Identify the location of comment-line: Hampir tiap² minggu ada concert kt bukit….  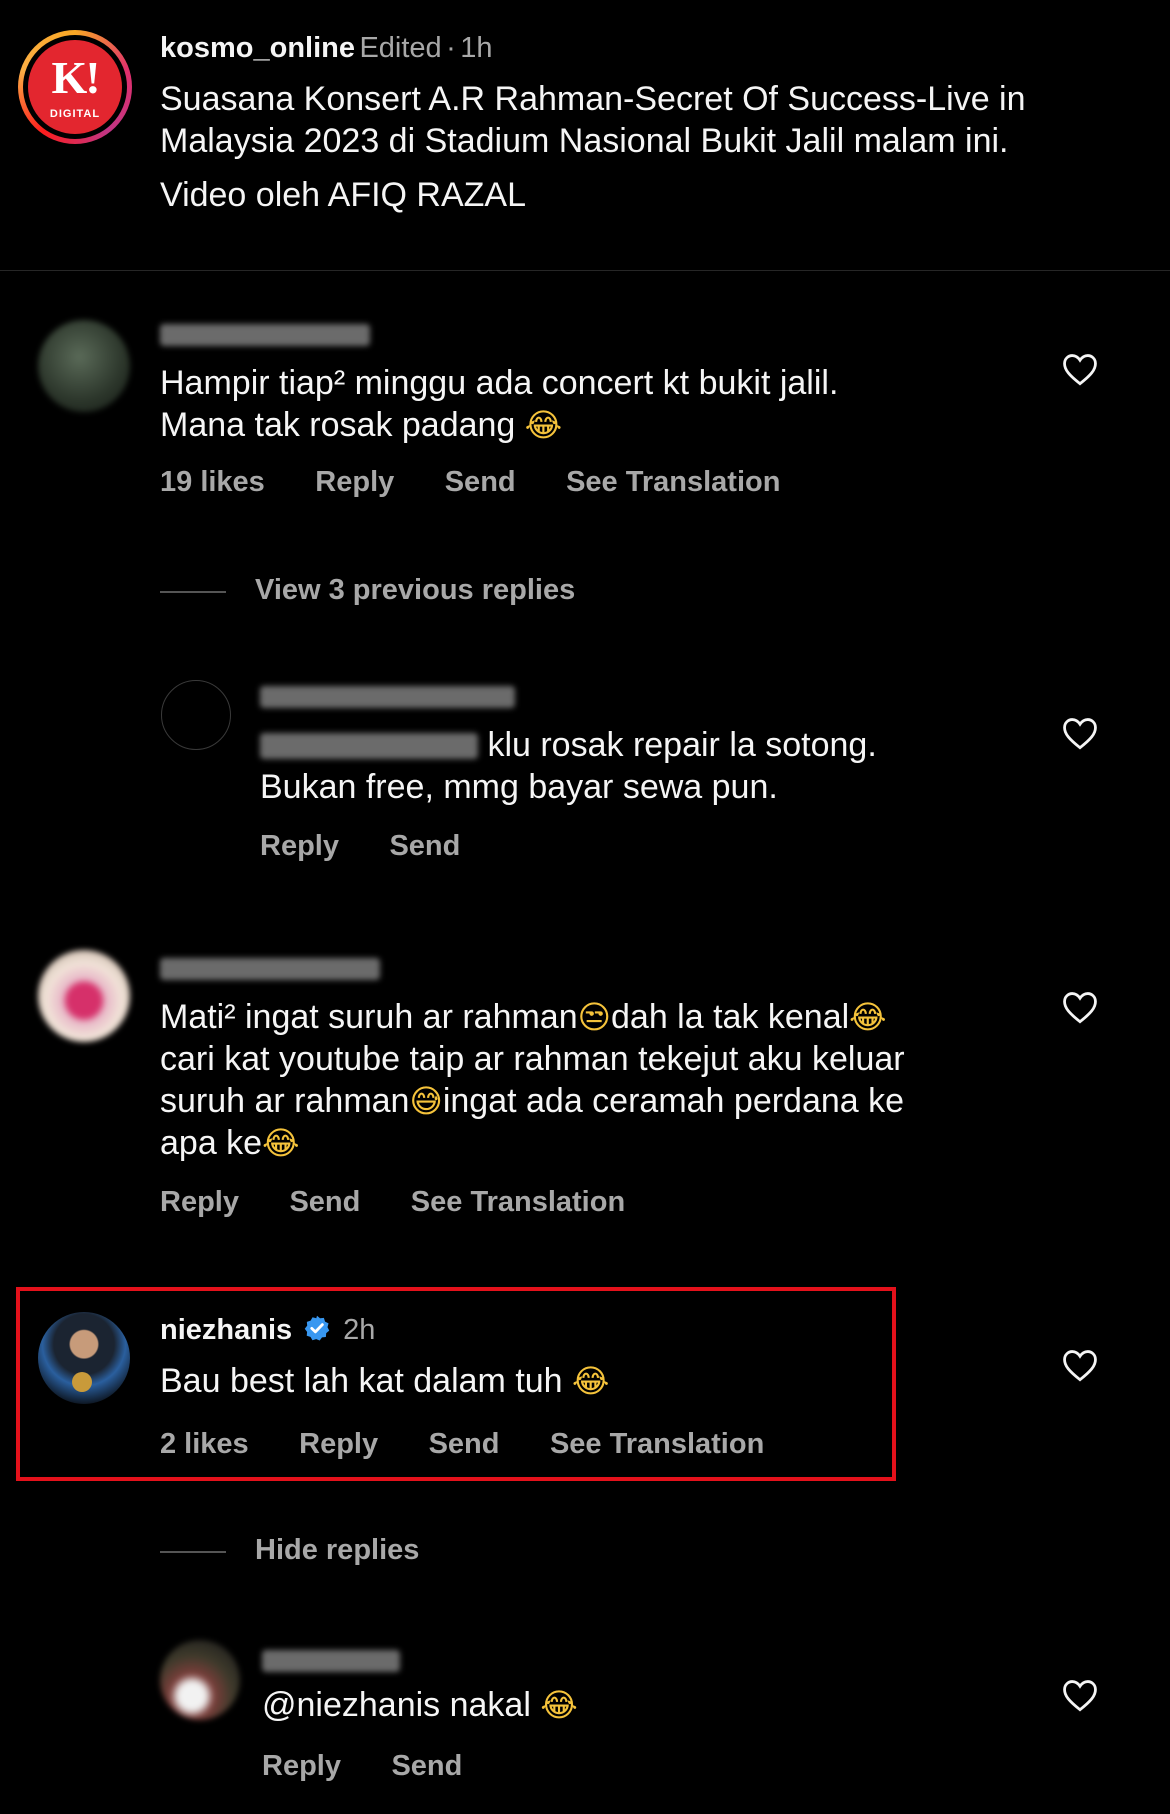
(499, 383).